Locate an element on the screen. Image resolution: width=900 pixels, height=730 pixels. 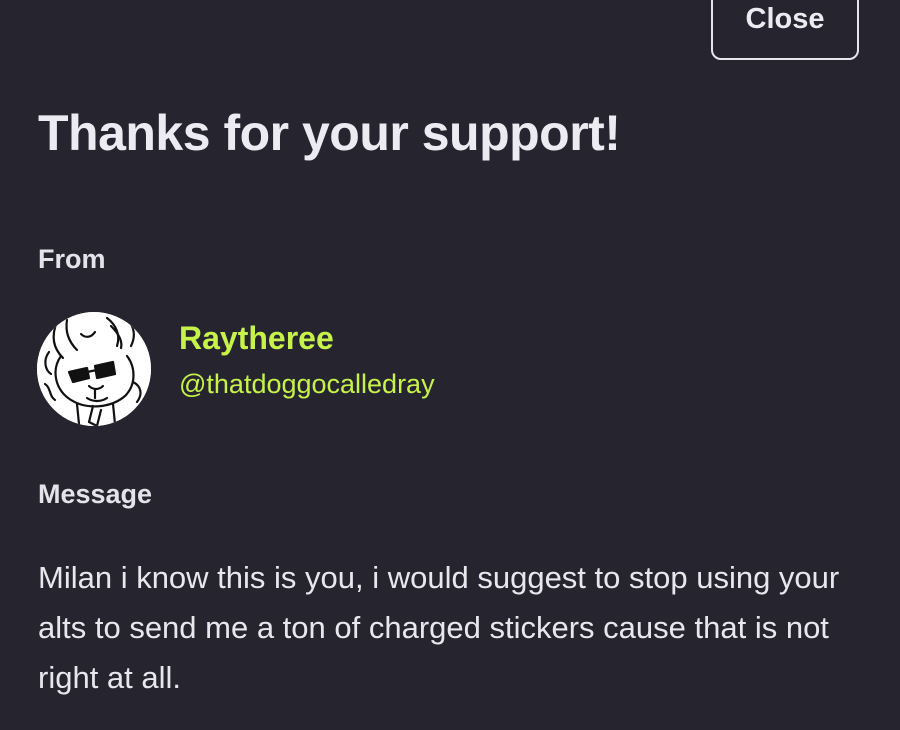
page-title: Thanks for your support! is located at coordinates (329, 133).